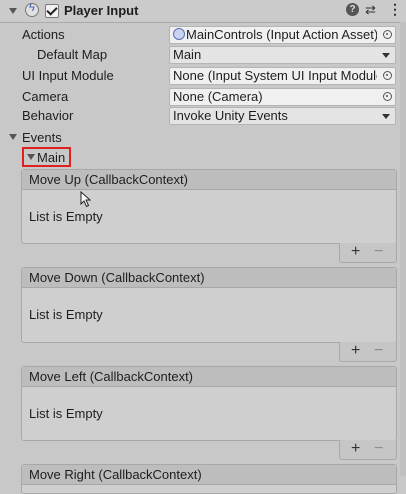 The width and height of the screenshot is (406, 494). Describe the element at coordinates (86, 199) in the screenshot. I see `mouse-cursor-icon` at that location.